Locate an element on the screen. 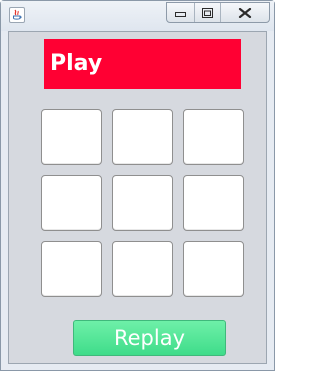 This screenshot has width=320, height=373. title-bar is located at coordinates (137, 16).